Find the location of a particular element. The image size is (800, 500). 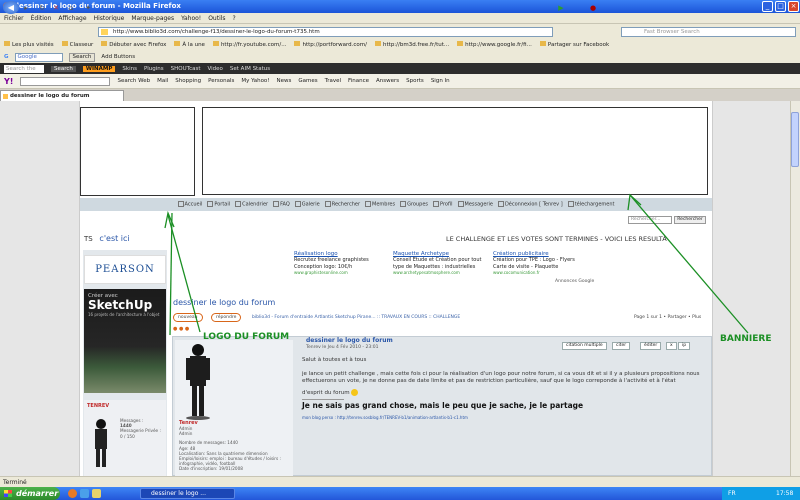

arrowhead-icon is located at coordinates (634, 202).